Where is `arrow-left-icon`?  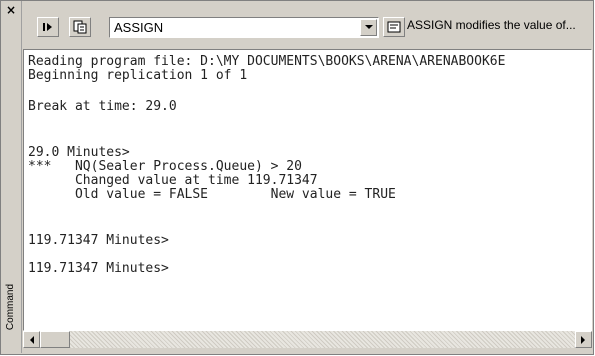
arrow-left-icon is located at coordinates (32, 339).